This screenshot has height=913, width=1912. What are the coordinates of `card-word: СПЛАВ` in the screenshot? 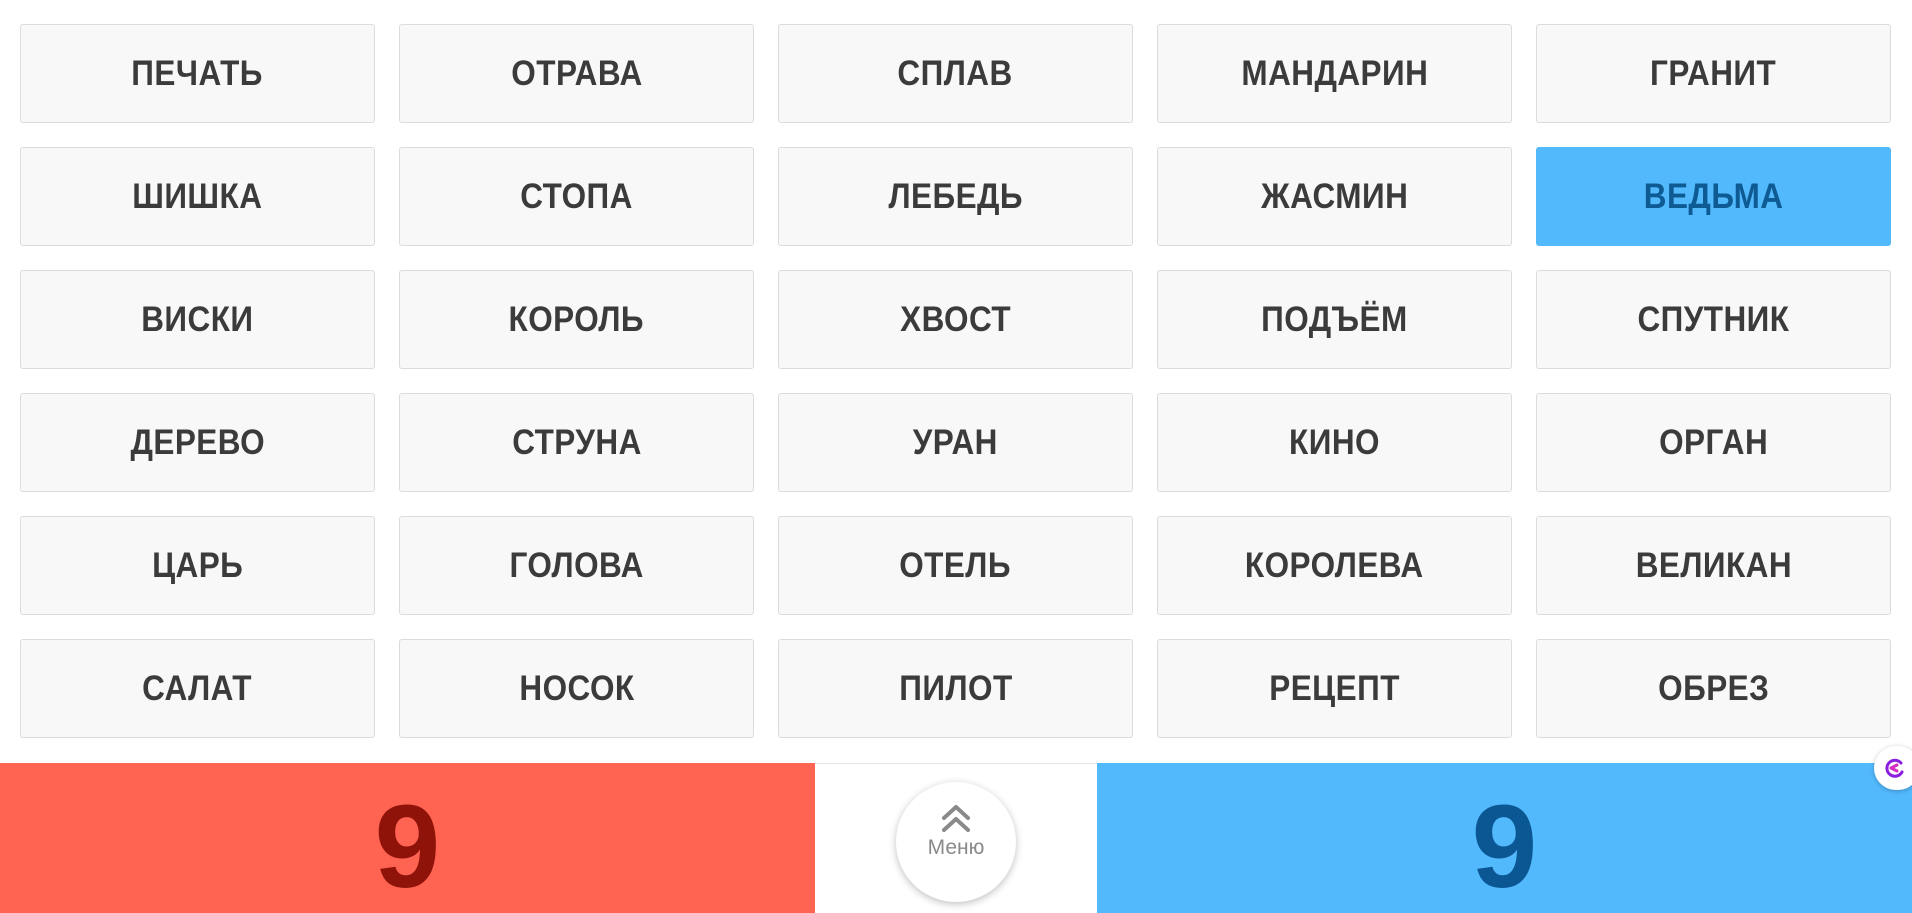 It's located at (955, 73).